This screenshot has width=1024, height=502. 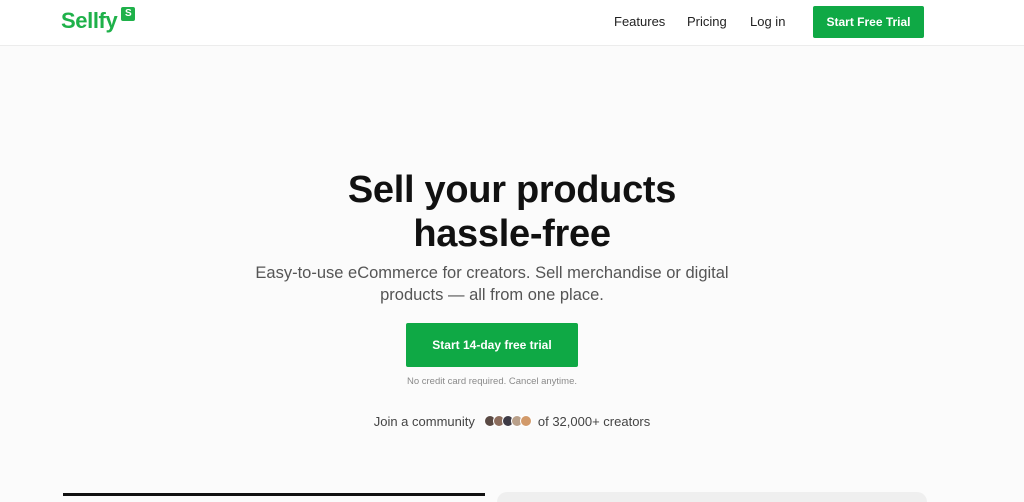 What do you see at coordinates (707, 22) in the screenshot?
I see `nav-link-pricing: Pricing` at bounding box center [707, 22].